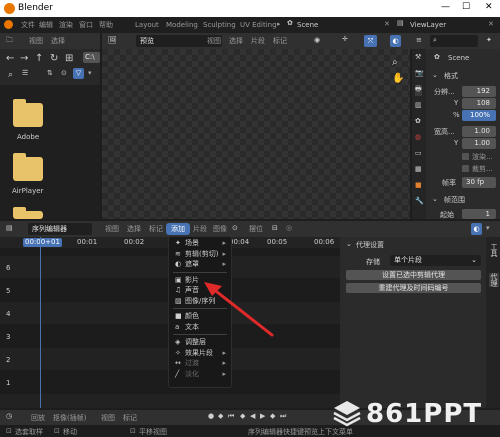 This screenshot has width=500, height=437. What do you see at coordinates (272, 416) in the screenshot?
I see `next-keyframe-icon: ◆` at bounding box center [272, 416].